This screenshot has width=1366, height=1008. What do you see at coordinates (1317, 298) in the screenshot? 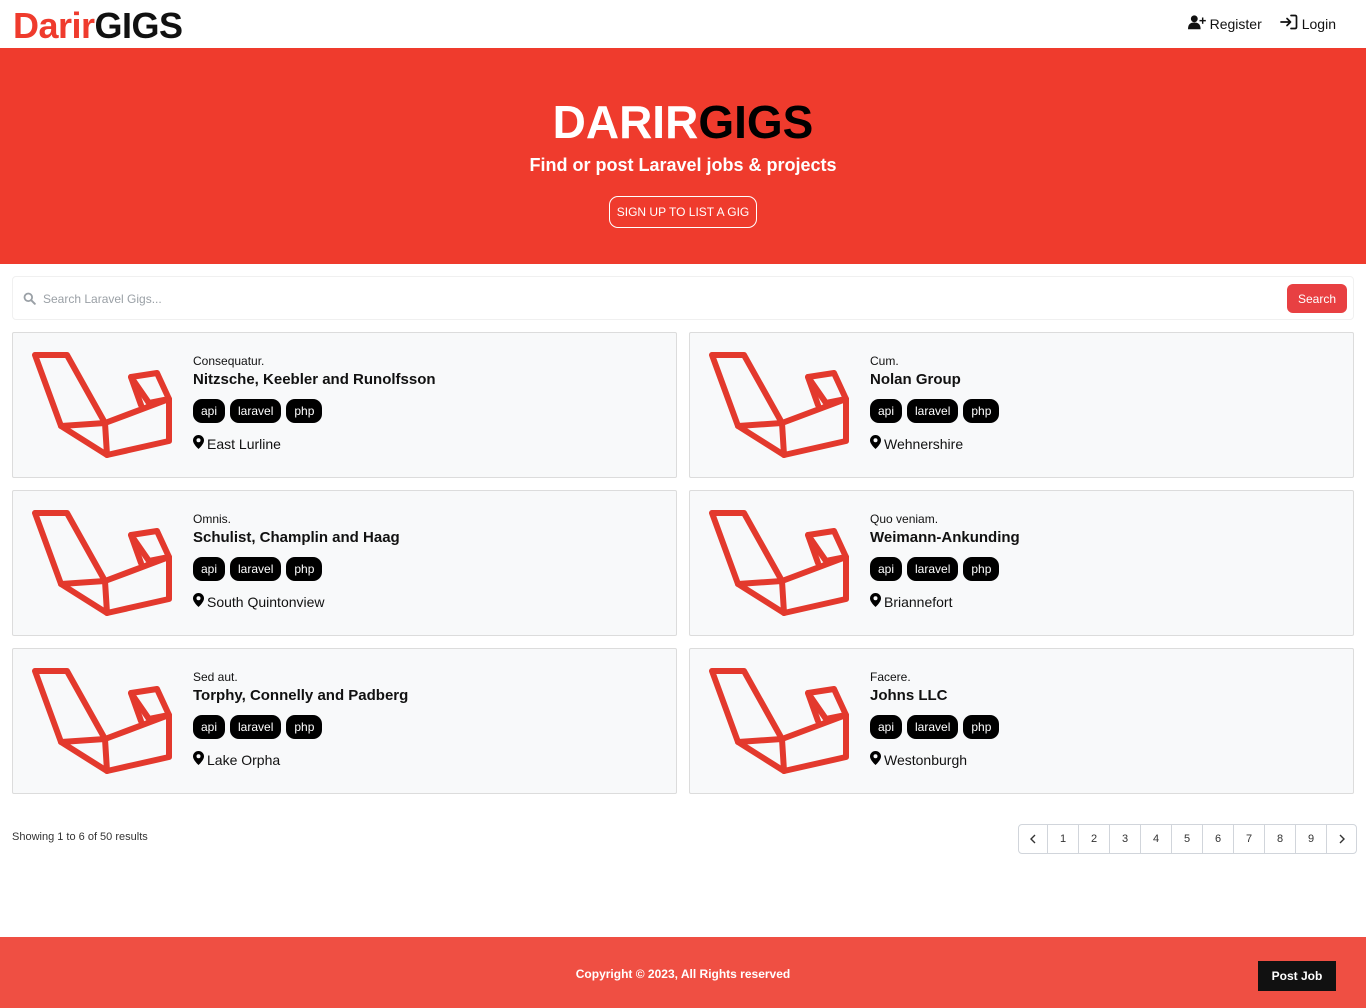
I see `search-button: Search` at bounding box center [1317, 298].